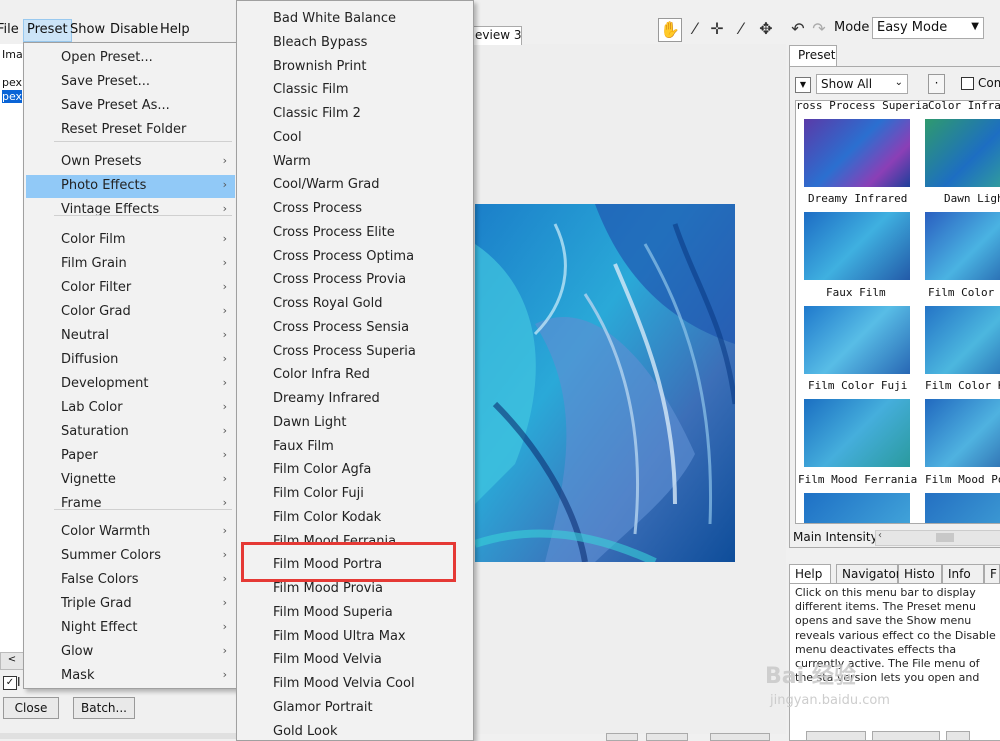 The image size is (1000, 741). What do you see at coordinates (9, 29) in the screenshot?
I see `menu-file: File` at bounding box center [9, 29].